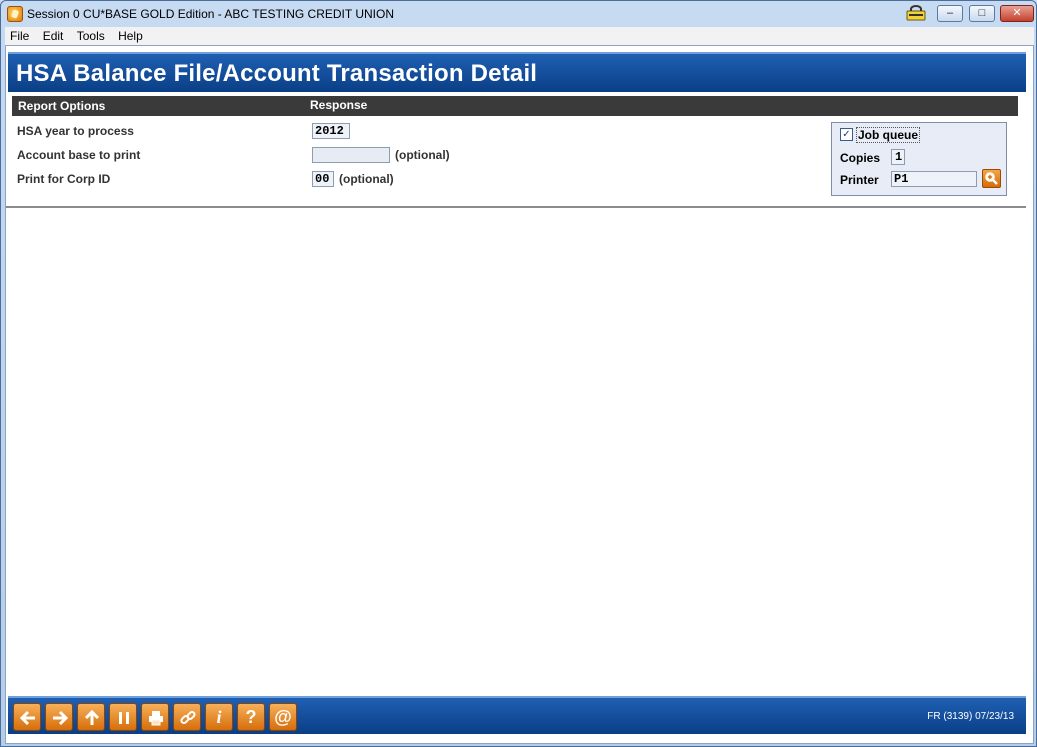  What do you see at coordinates (950, 13) in the screenshot?
I see `minimize-button: –` at bounding box center [950, 13].